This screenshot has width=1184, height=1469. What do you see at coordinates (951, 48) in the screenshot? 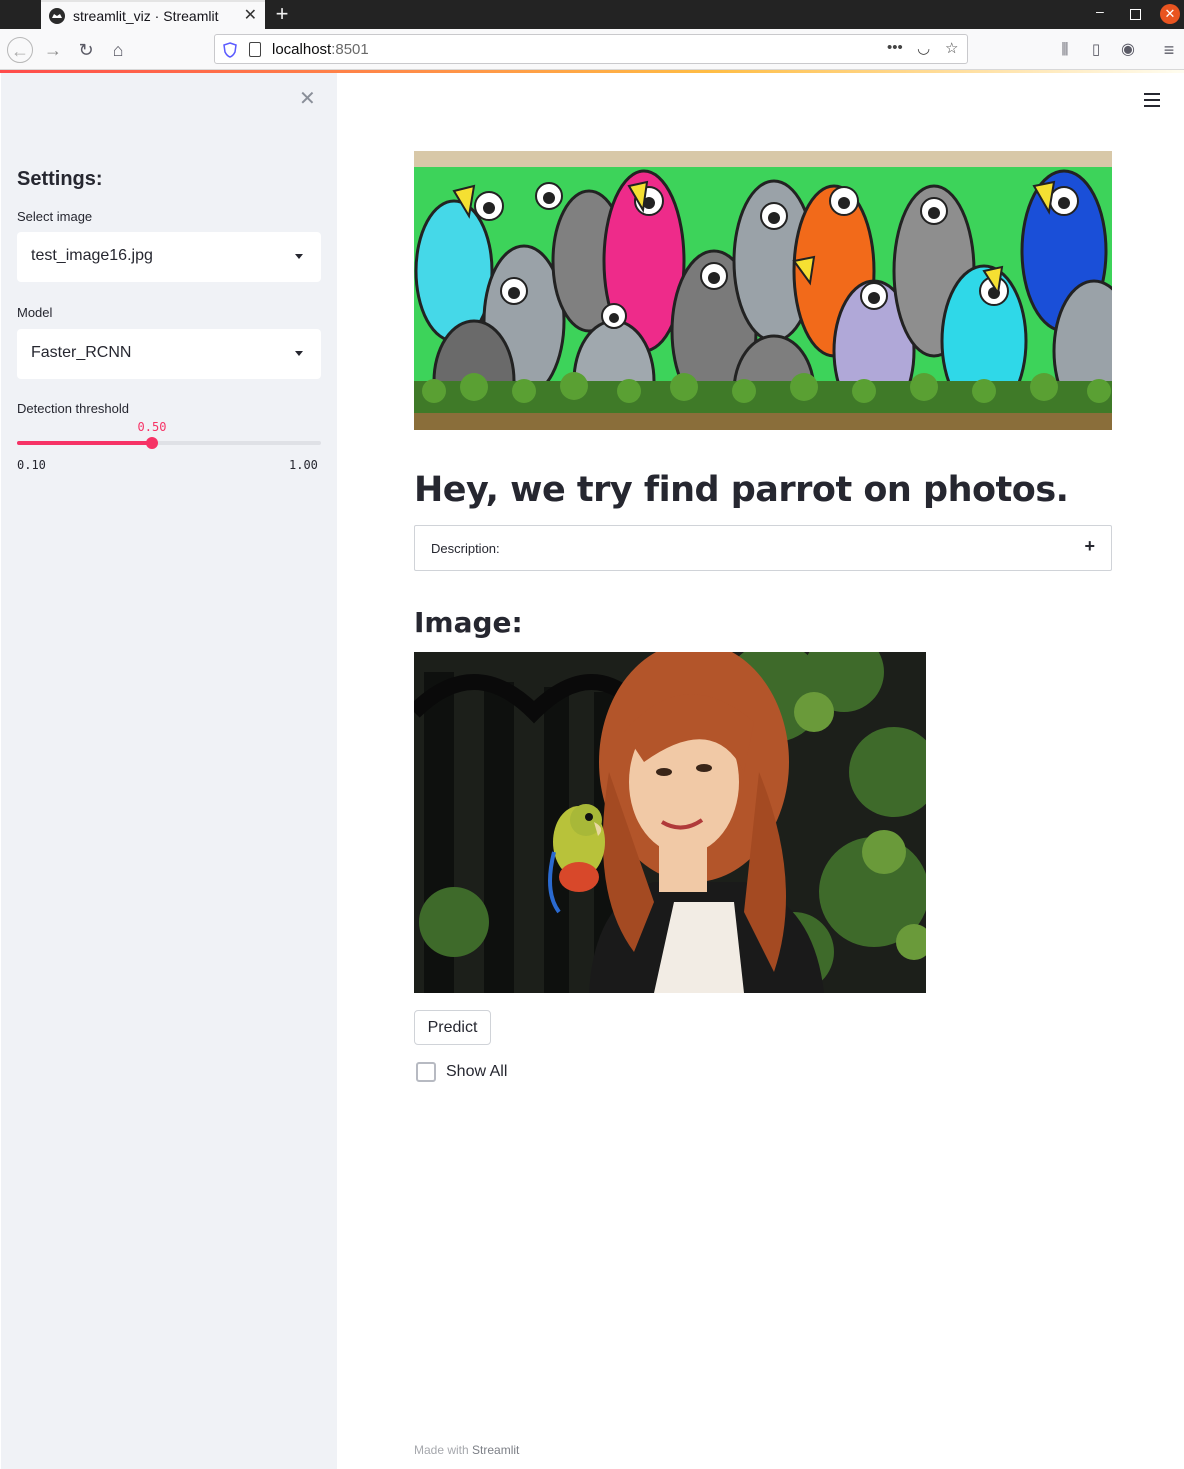
I see `bookmark-star-icon: ☆` at bounding box center [951, 48].